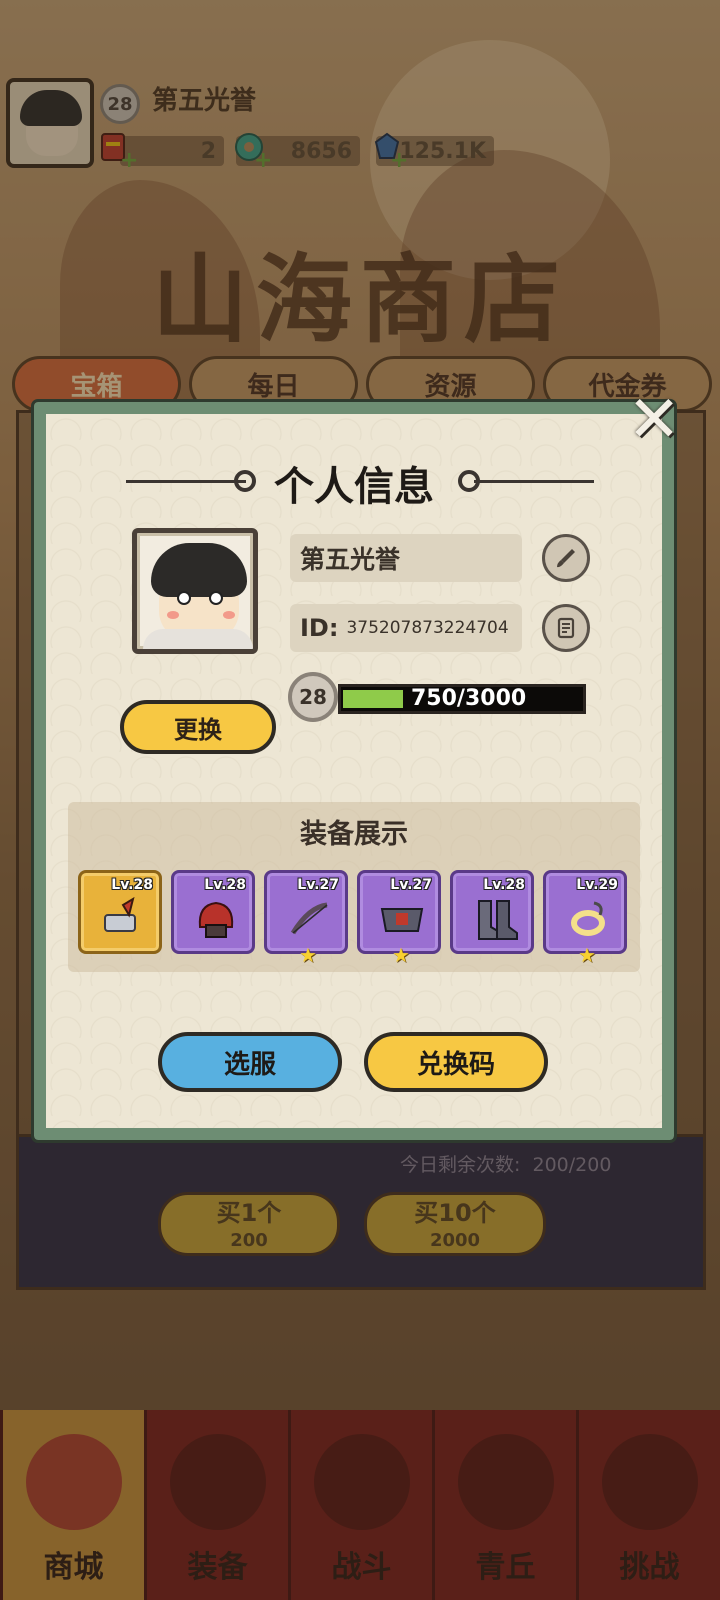  What do you see at coordinates (469, 698) in the screenshot?
I see `experience-text: 750/3000` at bounding box center [469, 698].